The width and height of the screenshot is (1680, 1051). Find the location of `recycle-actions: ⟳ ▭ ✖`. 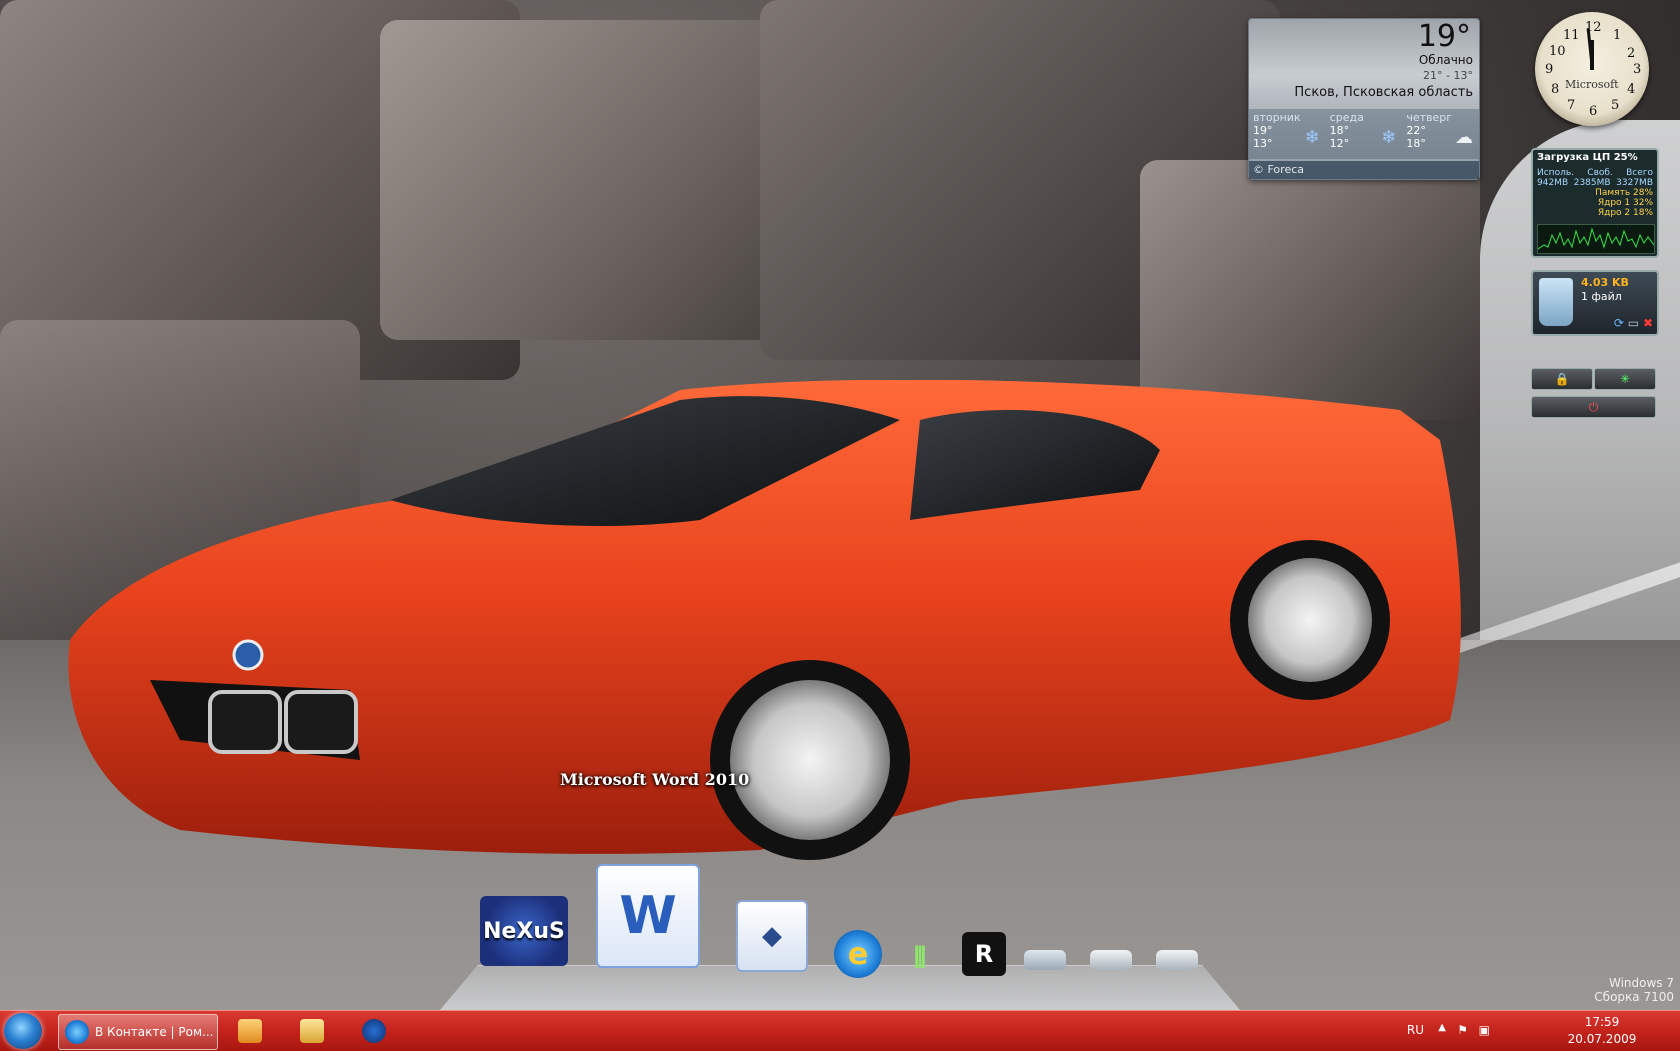

recycle-actions: ⟳ ▭ ✖ is located at coordinates (1633, 323).